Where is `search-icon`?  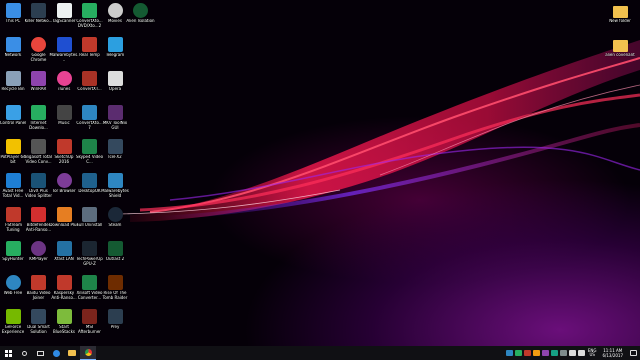
search-icon is located at coordinates (24, 353).